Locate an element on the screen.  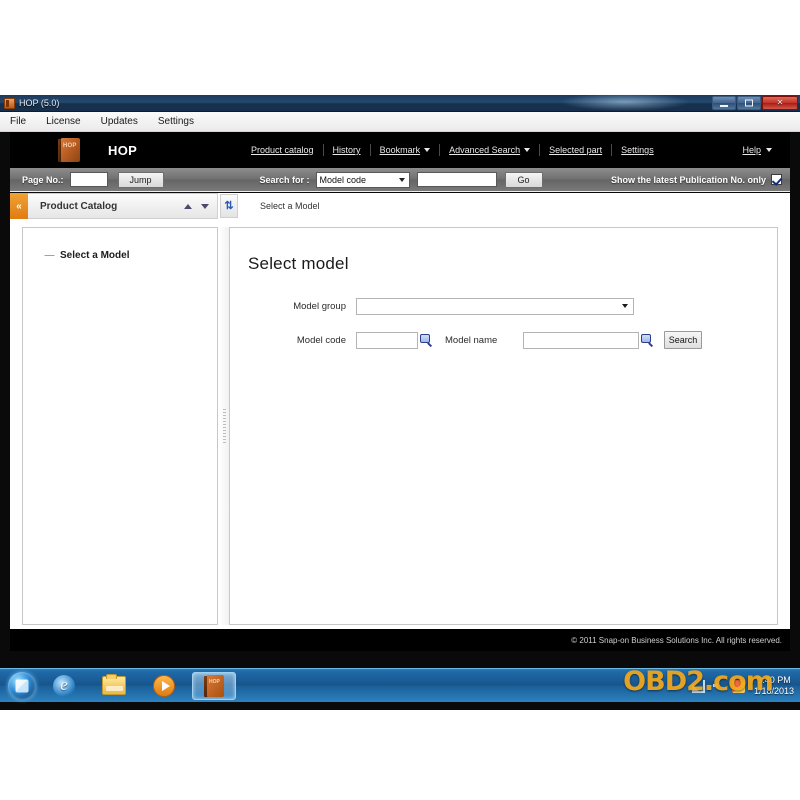
product-catalog-title: Product Catalog is located at coordinates (79, 206).